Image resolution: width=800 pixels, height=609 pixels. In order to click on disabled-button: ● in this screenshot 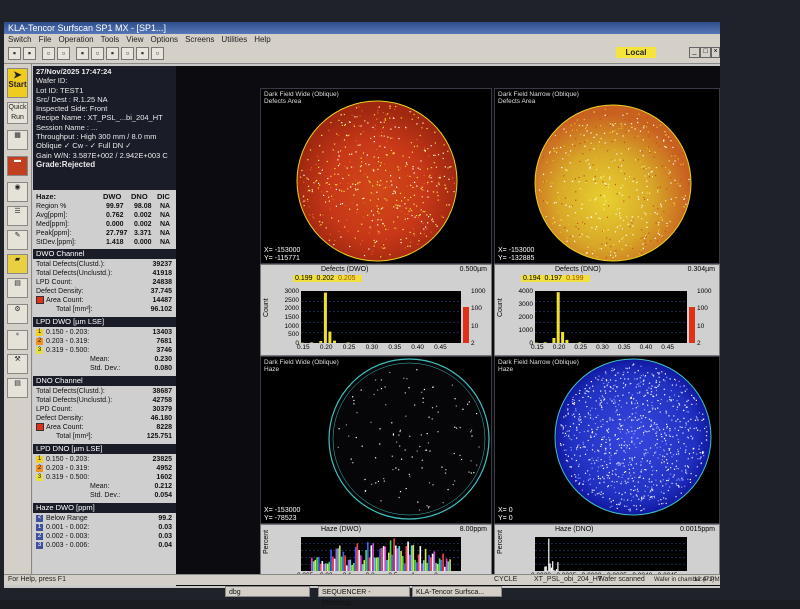, I will do `click(17, 340)`.